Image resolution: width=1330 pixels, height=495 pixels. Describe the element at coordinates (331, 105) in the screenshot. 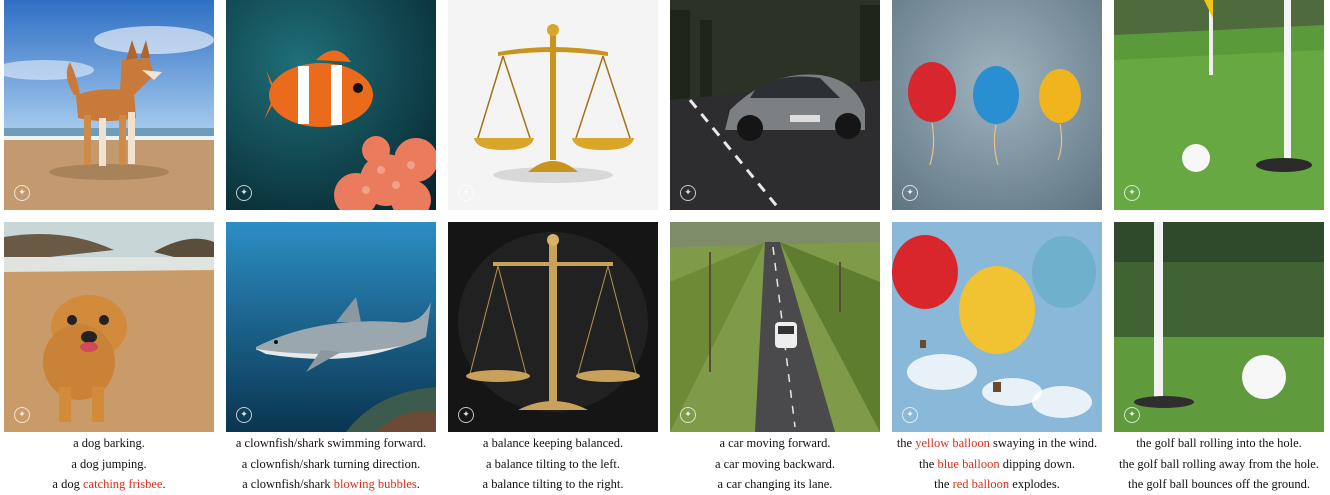

I see `image-clownfish: ✦` at that location.